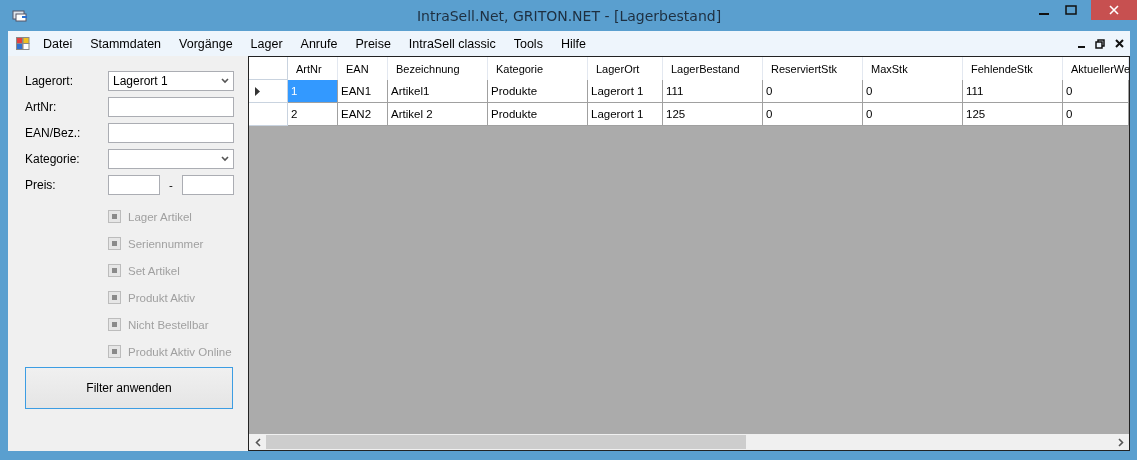  I want to click on row-header, so click(268, 91).